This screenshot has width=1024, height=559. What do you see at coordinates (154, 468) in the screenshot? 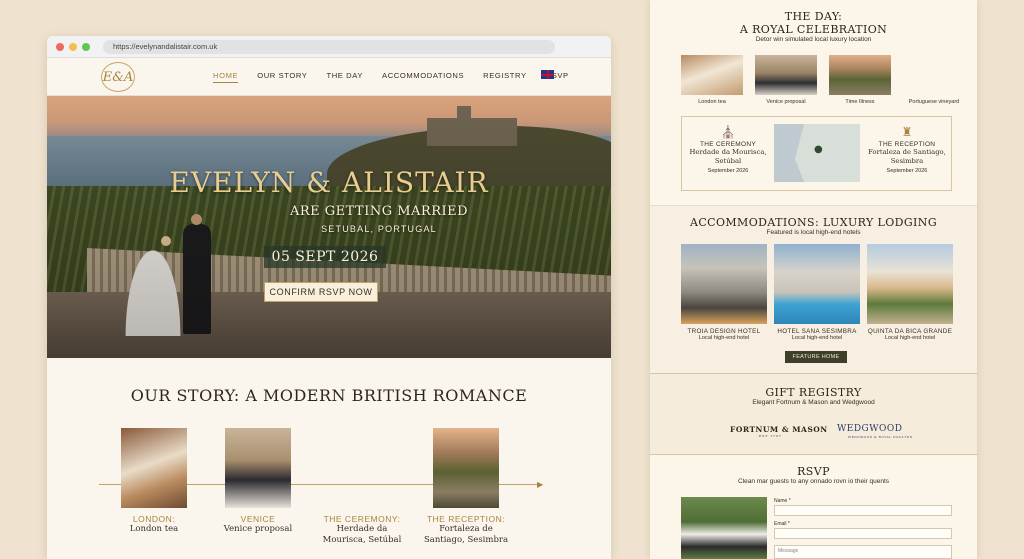
I see `london-tea-photo` at bounding box center [154, 468].